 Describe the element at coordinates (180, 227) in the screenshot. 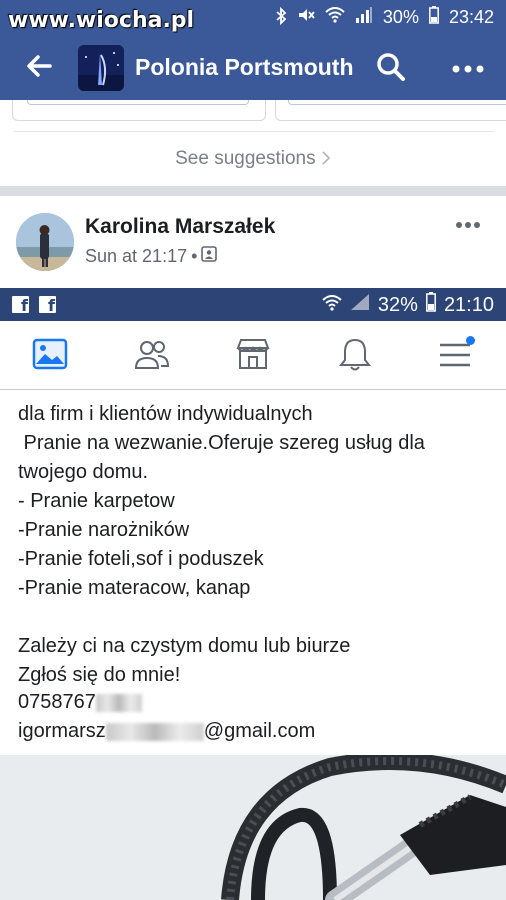

I see `author-name: Karolina Marszałek` at that location.